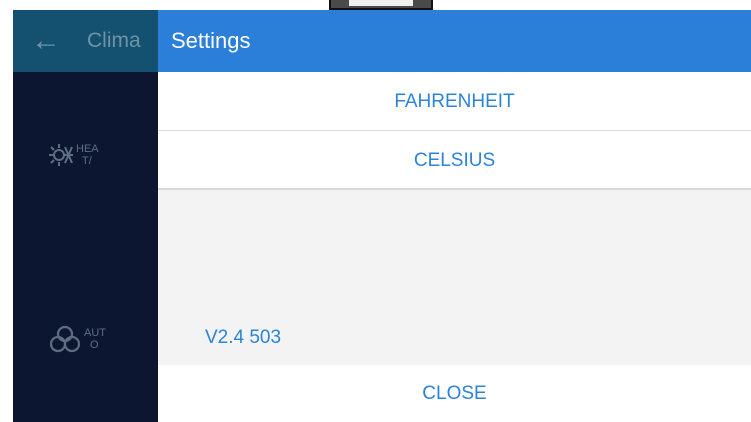 The width and height of the screenshot is (751, 422). Describe the element at coordinates (243, 337) in the screenshot. I see `version-text: V2.4 503` at that location.